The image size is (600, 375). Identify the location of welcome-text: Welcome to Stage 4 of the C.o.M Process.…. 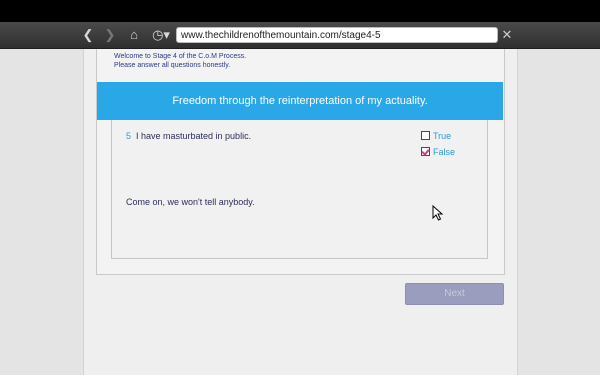
(180, 61).